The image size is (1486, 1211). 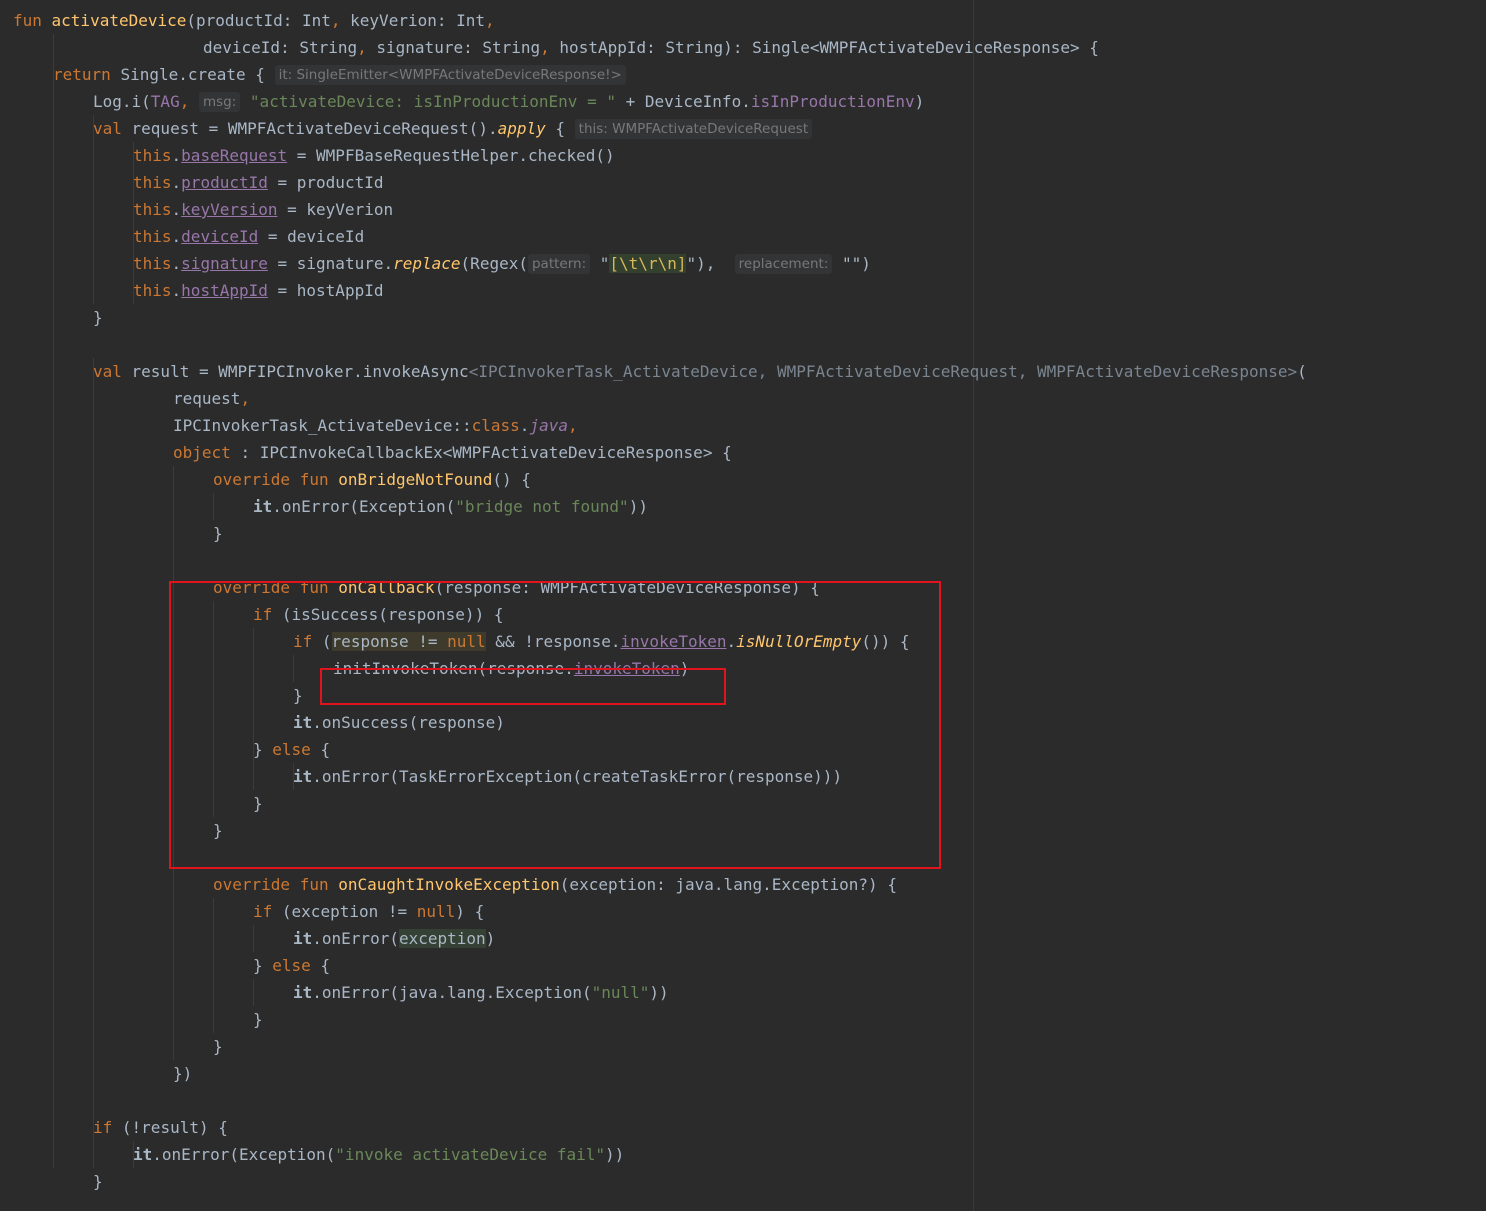 What do you see at coordinates (452, 992) in the screenshot?
I see `code-token: .onError(java.lang.Exception(` at bounding box center [452, 992].